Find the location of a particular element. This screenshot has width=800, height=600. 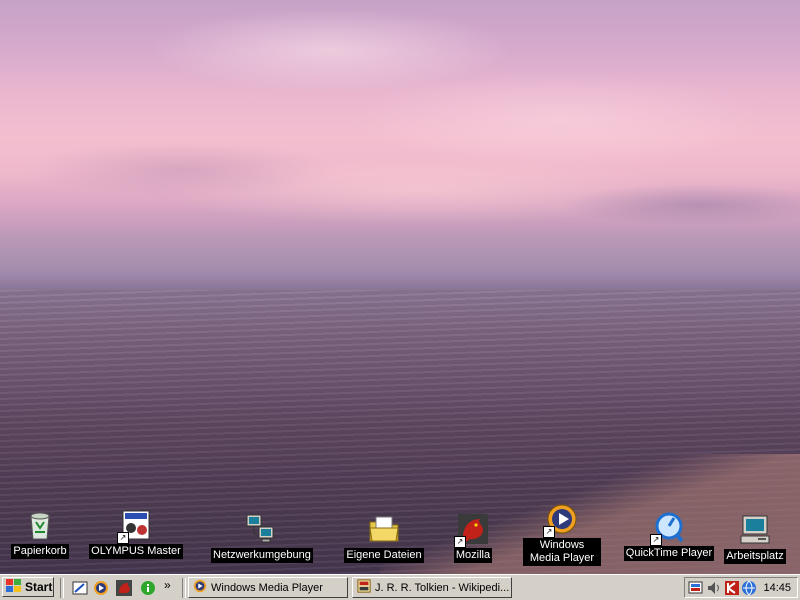

windows-media-player-icon is located at coordinates (200, 587).